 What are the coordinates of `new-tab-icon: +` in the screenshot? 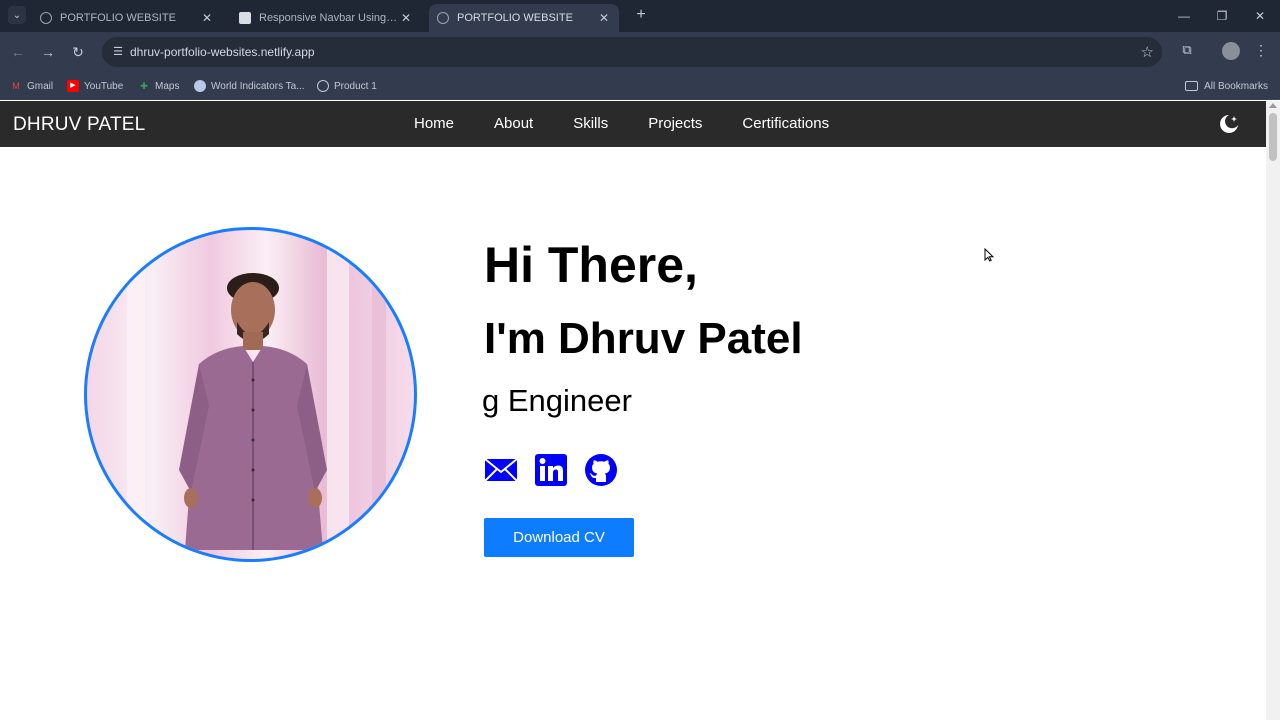 It's located at (641, 15).